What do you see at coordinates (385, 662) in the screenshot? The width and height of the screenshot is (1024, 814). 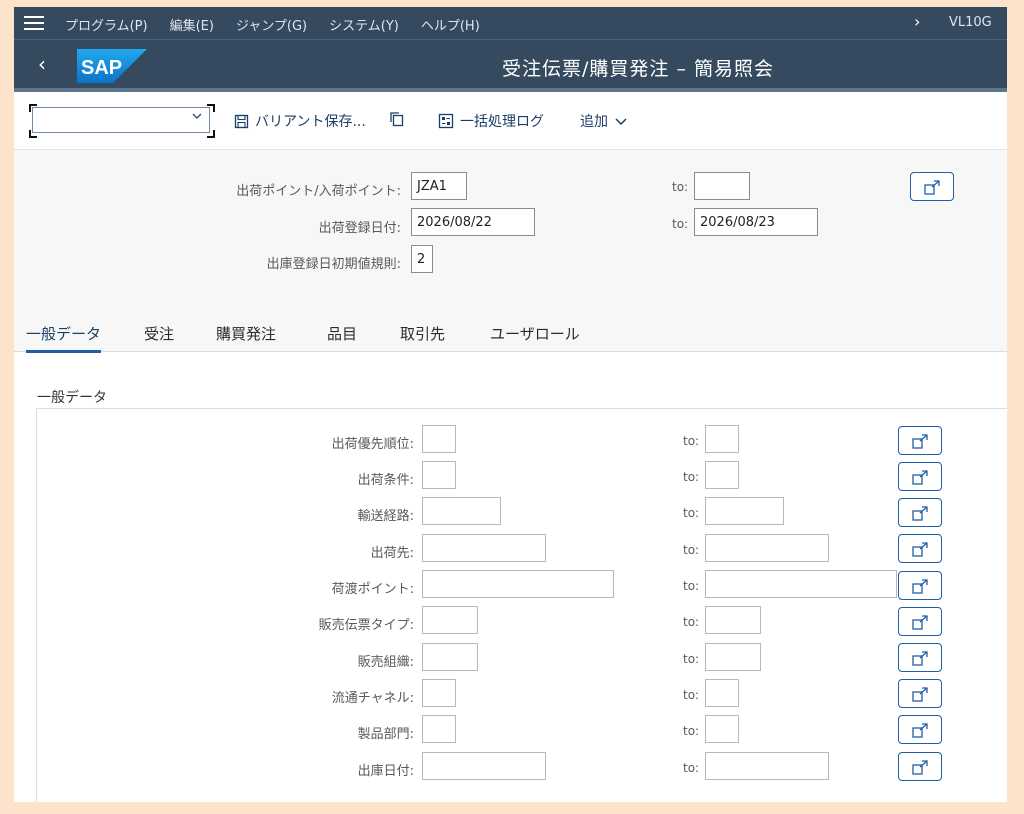 I see `field-label: 販売組織:` at bounding box center [385, 662].